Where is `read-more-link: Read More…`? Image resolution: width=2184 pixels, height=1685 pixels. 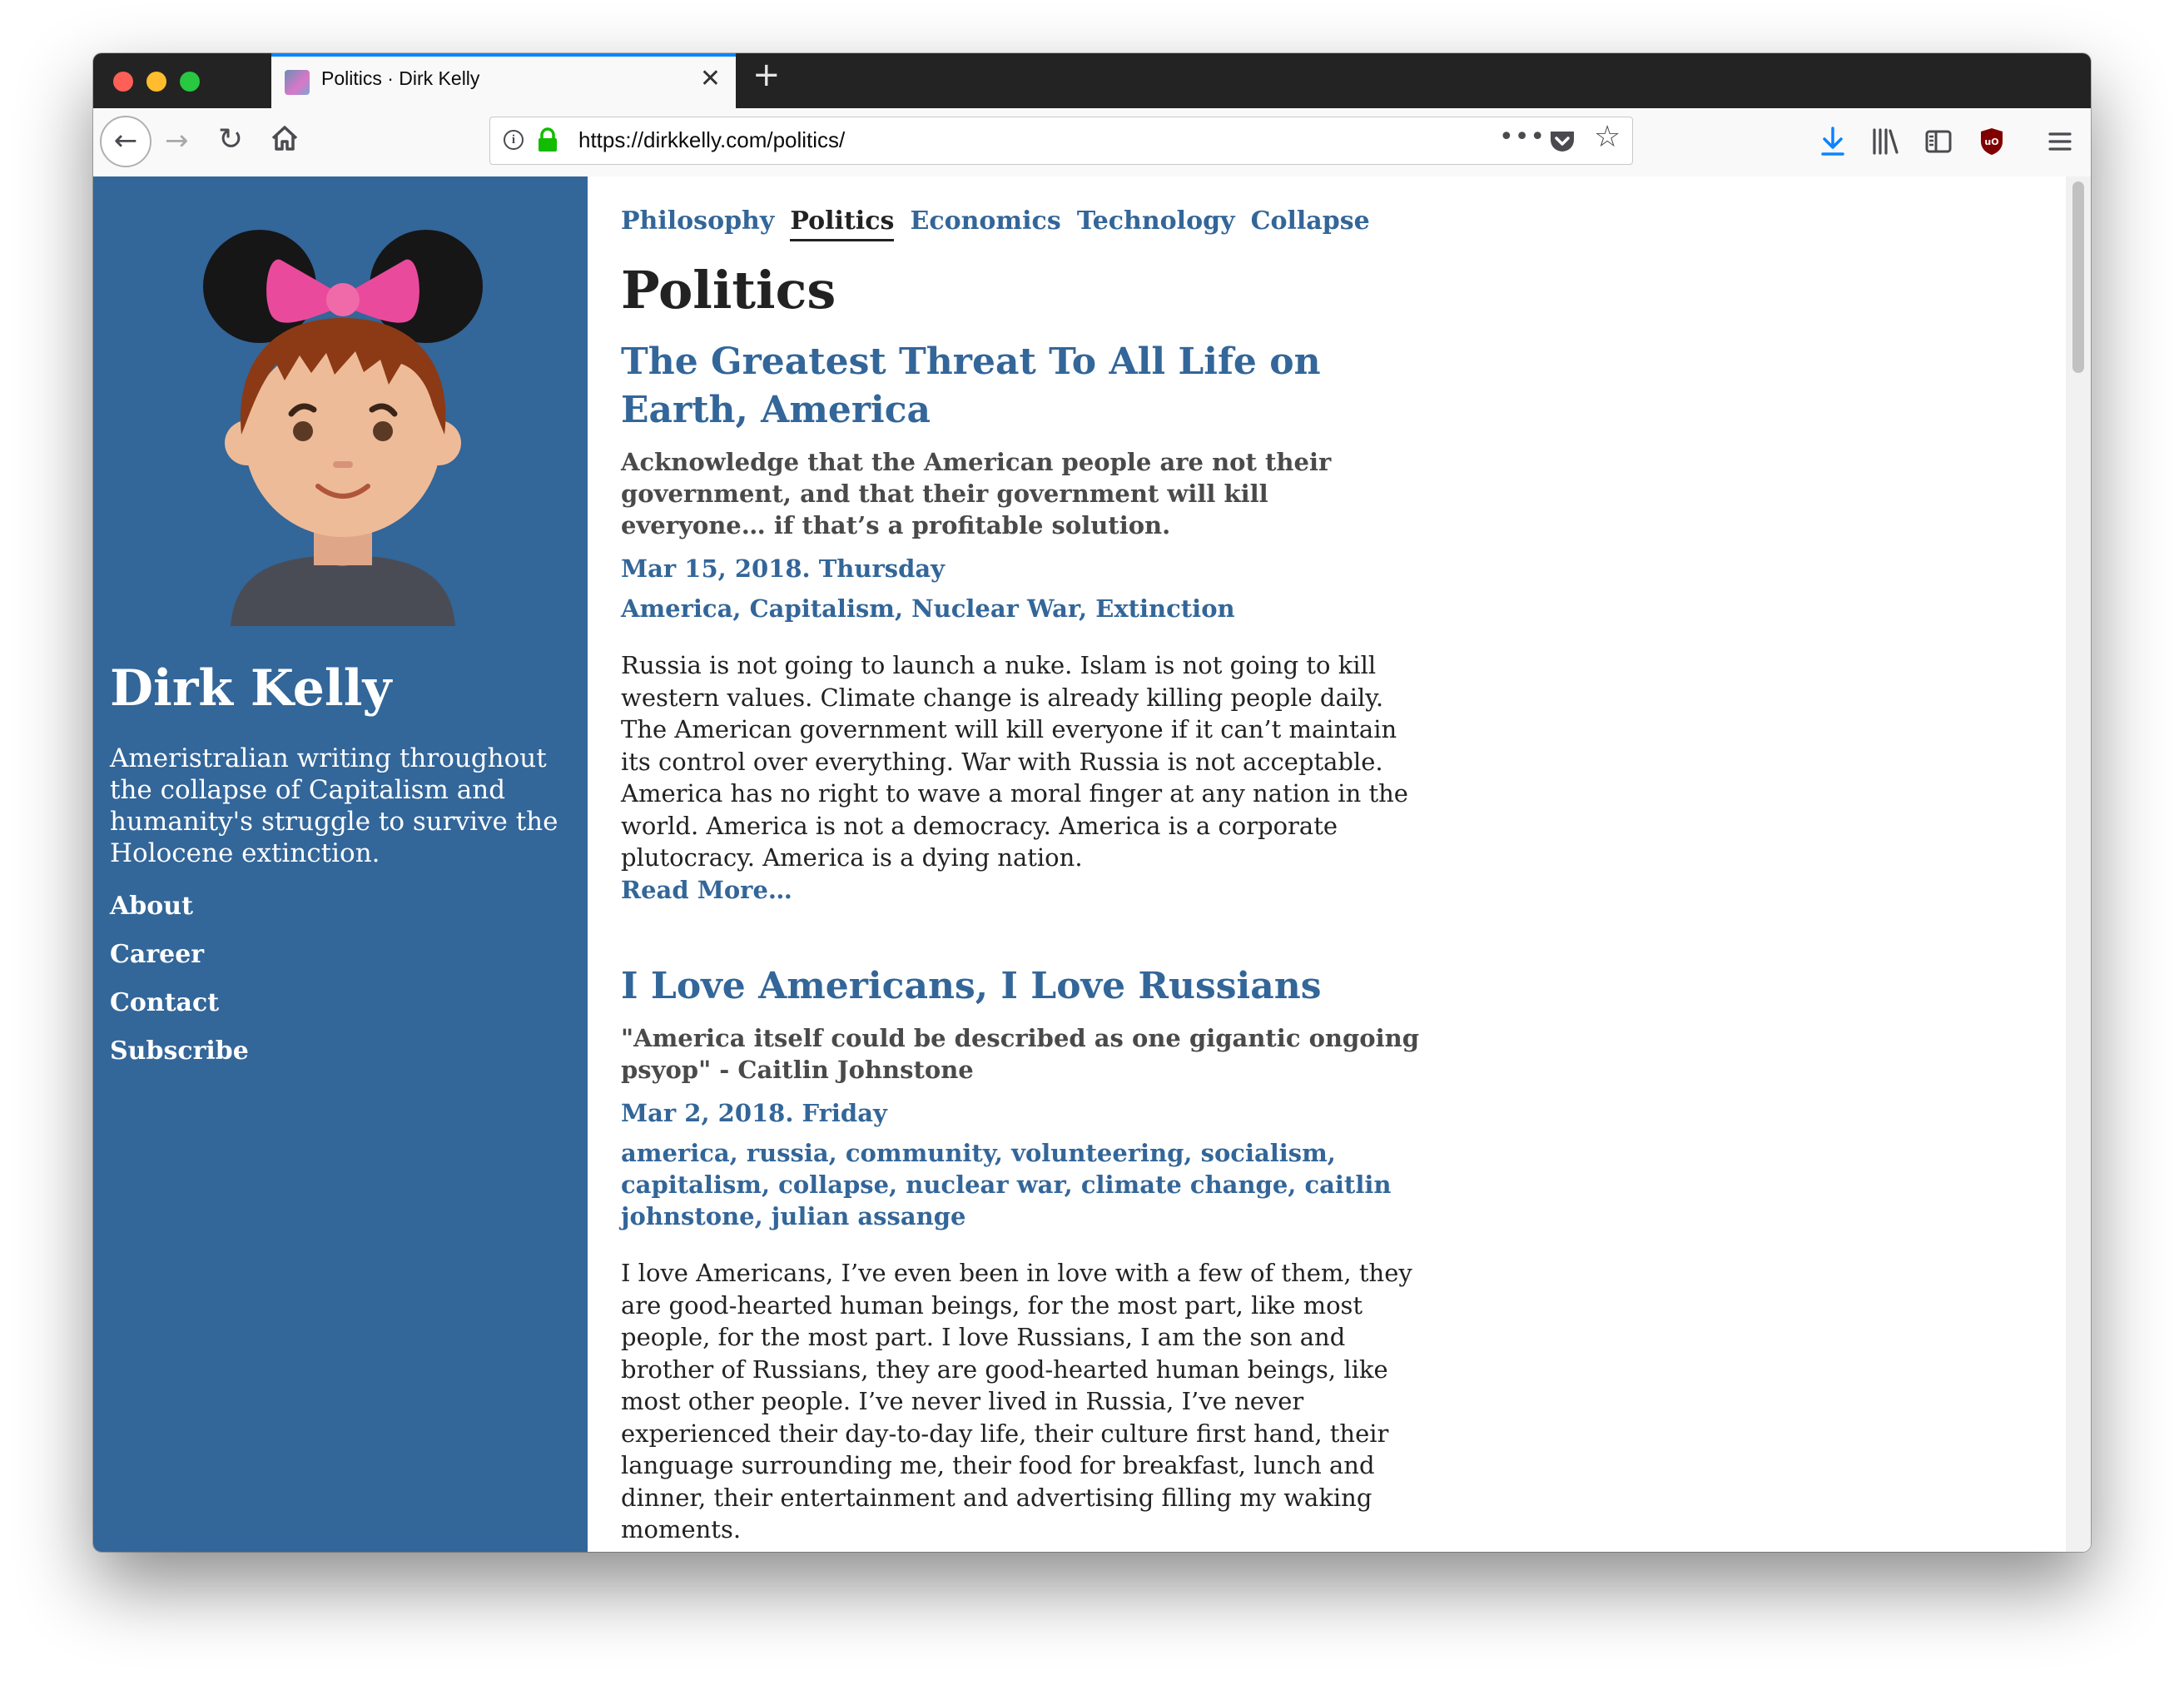
read-more-link: Read More… is located at coordinates (1020, 890).